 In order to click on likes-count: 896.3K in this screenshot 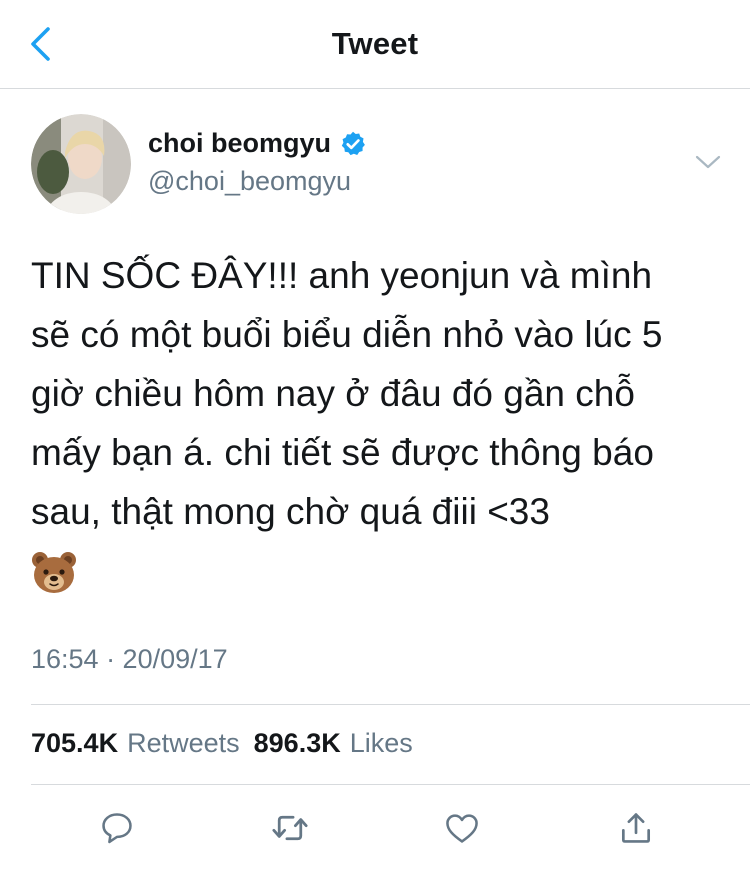, I will do `click(297, 743)`.